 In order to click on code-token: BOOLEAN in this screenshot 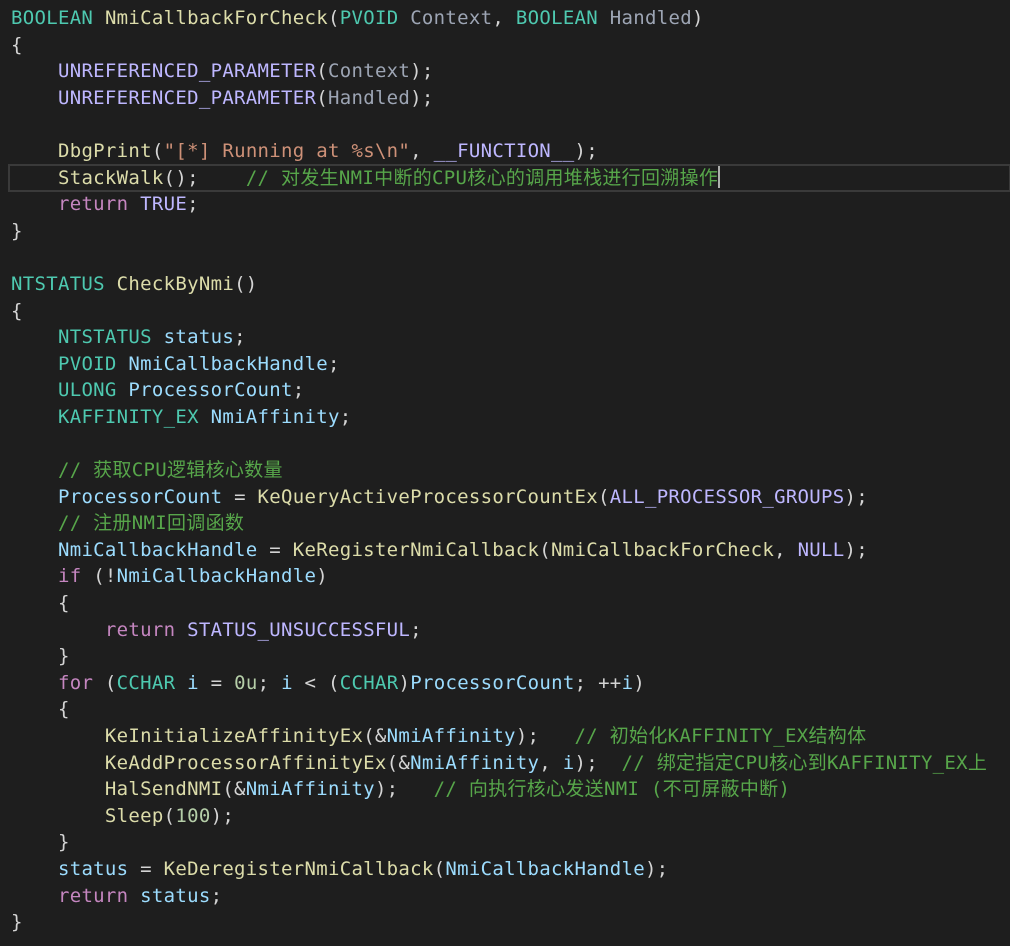, I will do `click(557, 18)`.